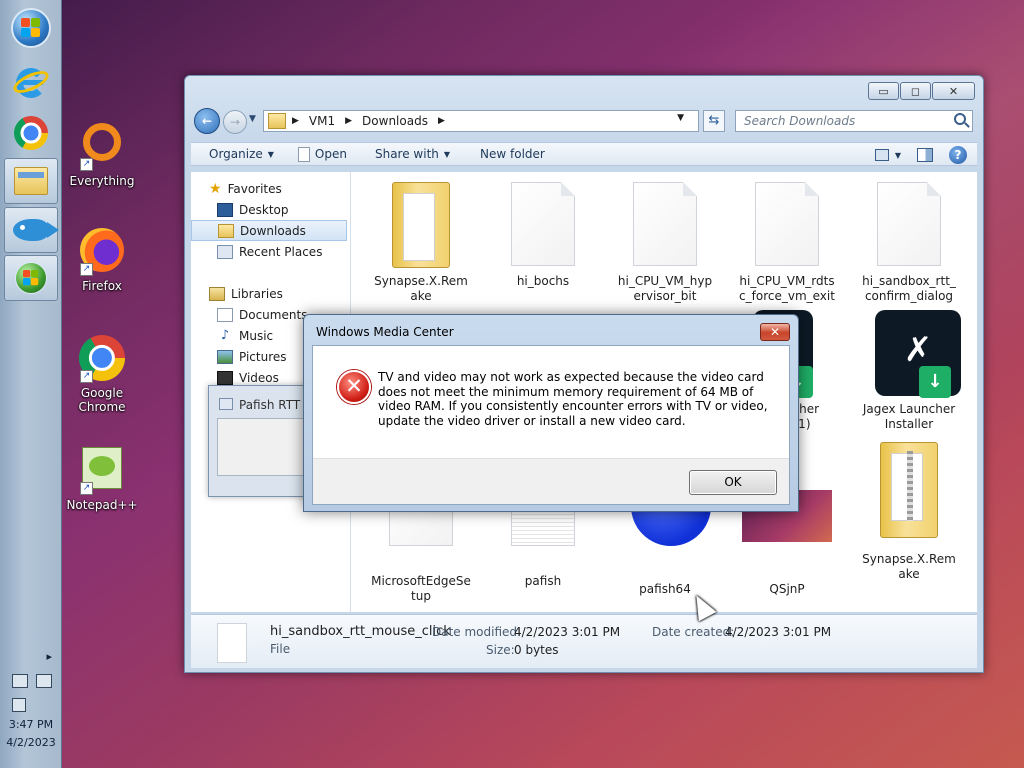 The height and width of the screenshot is (768, 1024). Describe the element at coordinates (225, 335) in the screenshot. I see `music-icon: ♪` at that location.